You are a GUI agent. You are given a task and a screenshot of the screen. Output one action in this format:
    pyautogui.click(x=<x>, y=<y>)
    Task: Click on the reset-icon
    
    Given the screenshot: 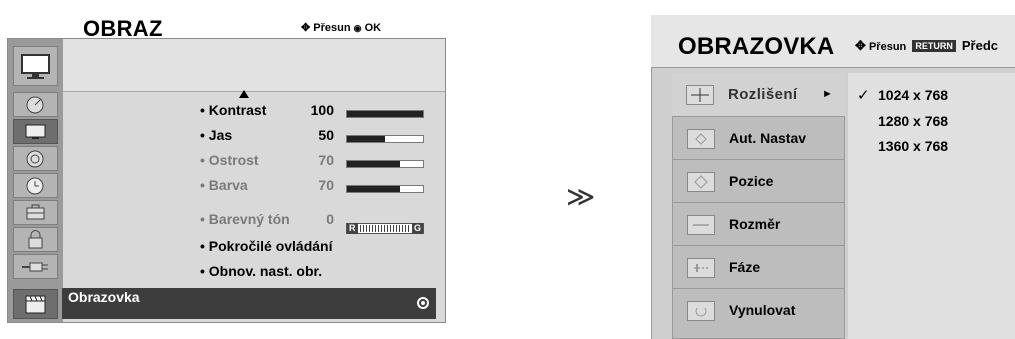 What is the action you would take?
    pyautogui.click(x=701, y=311)
    